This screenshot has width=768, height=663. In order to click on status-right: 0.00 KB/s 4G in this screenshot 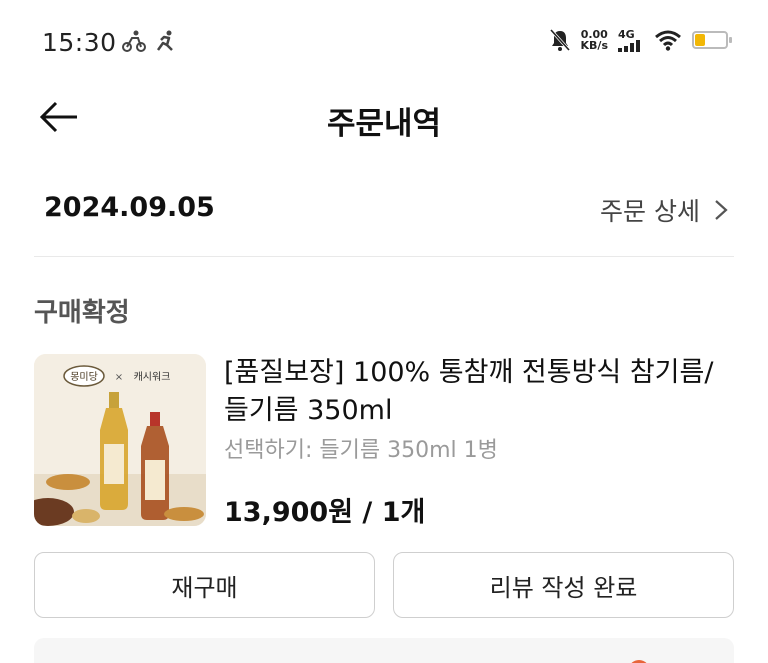, I will do `click(640, 40)`.